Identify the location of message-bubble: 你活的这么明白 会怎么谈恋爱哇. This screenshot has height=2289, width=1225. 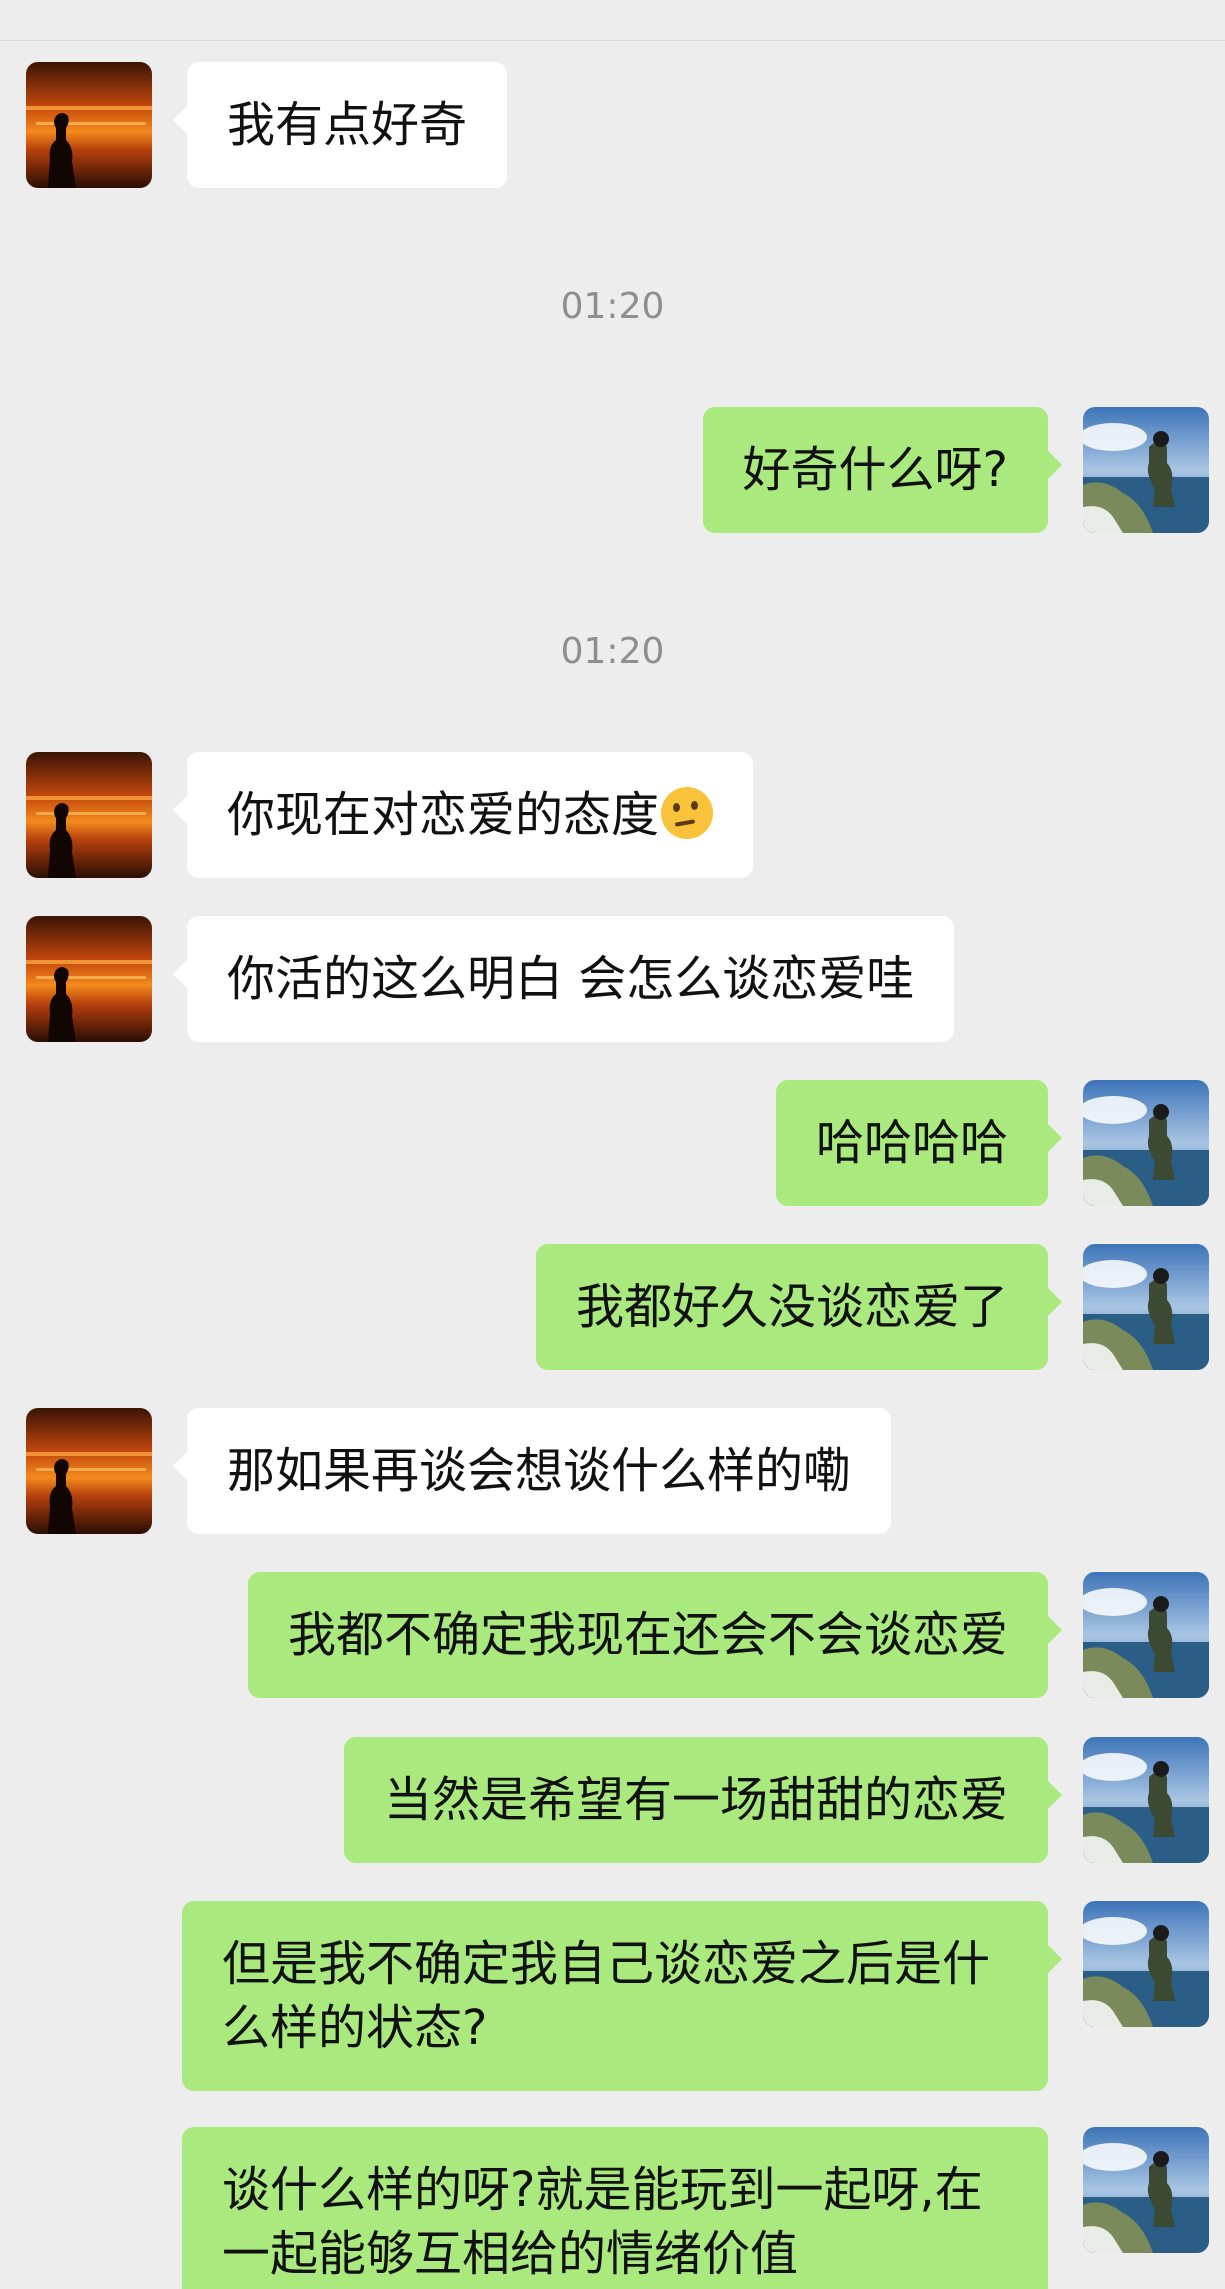
(563, 979).